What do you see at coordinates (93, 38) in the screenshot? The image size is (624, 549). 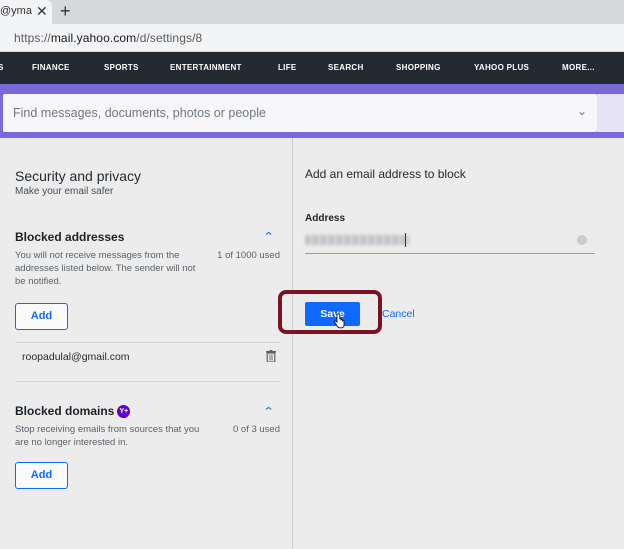 I see `url-host: mail.yahoo.com` at bounding box center [93, 38].